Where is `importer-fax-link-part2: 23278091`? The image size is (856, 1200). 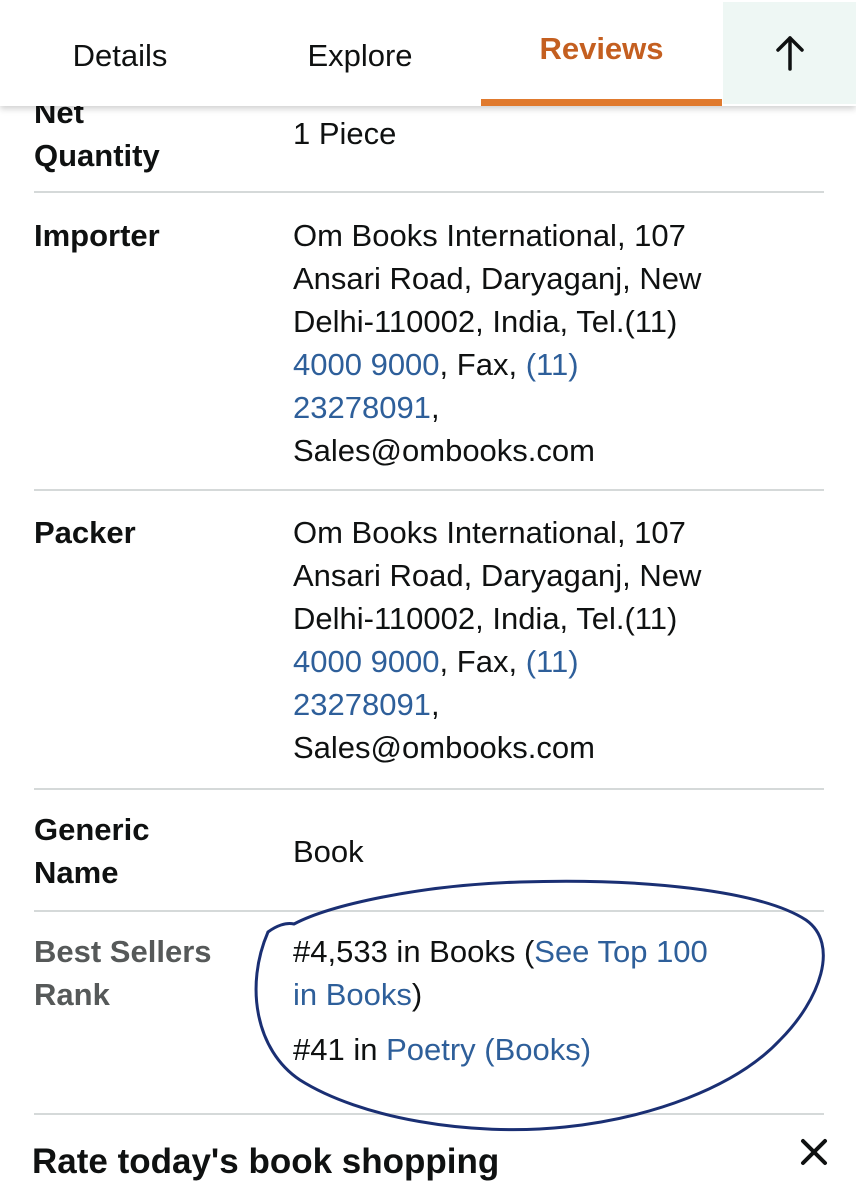
importer-fax-link-part2: 23278091 is located at coordinates (362, 407).